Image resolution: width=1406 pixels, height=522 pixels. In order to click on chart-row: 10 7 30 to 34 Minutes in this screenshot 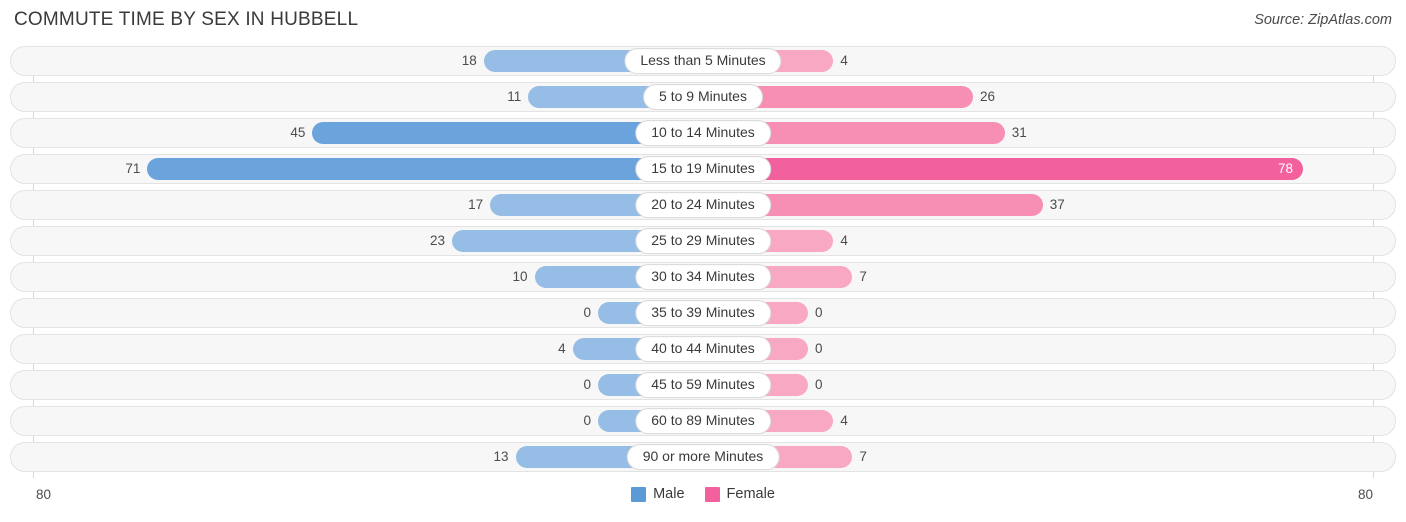, I will do `click(703, 277)`.